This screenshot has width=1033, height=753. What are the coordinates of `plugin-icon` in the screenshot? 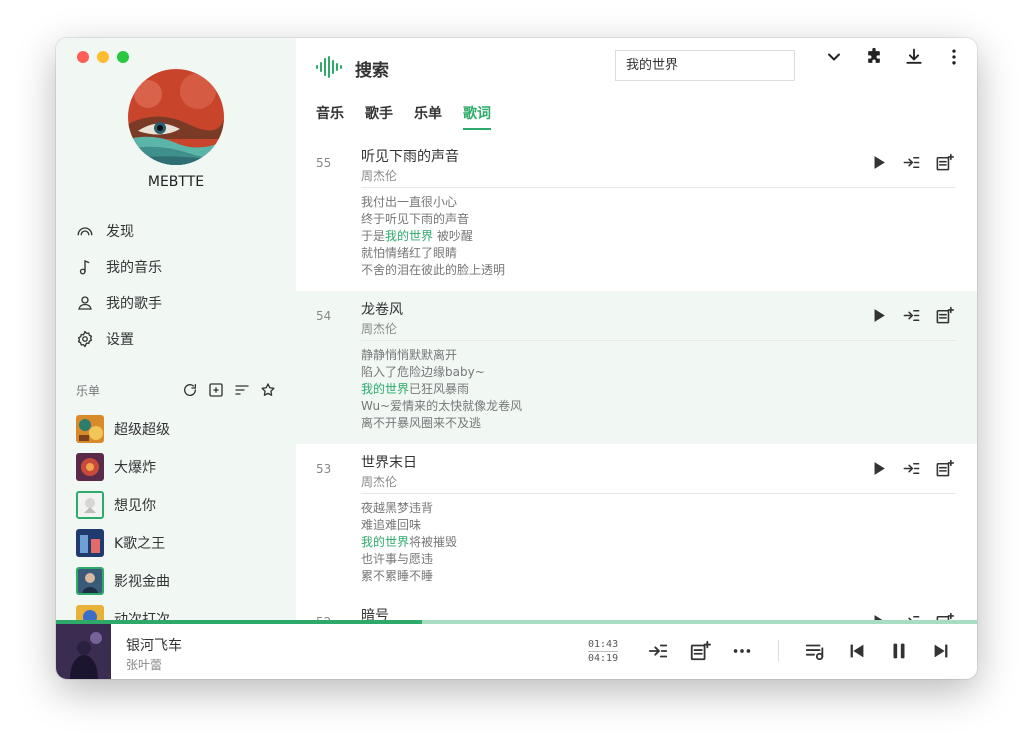 It's located at (874, 57).